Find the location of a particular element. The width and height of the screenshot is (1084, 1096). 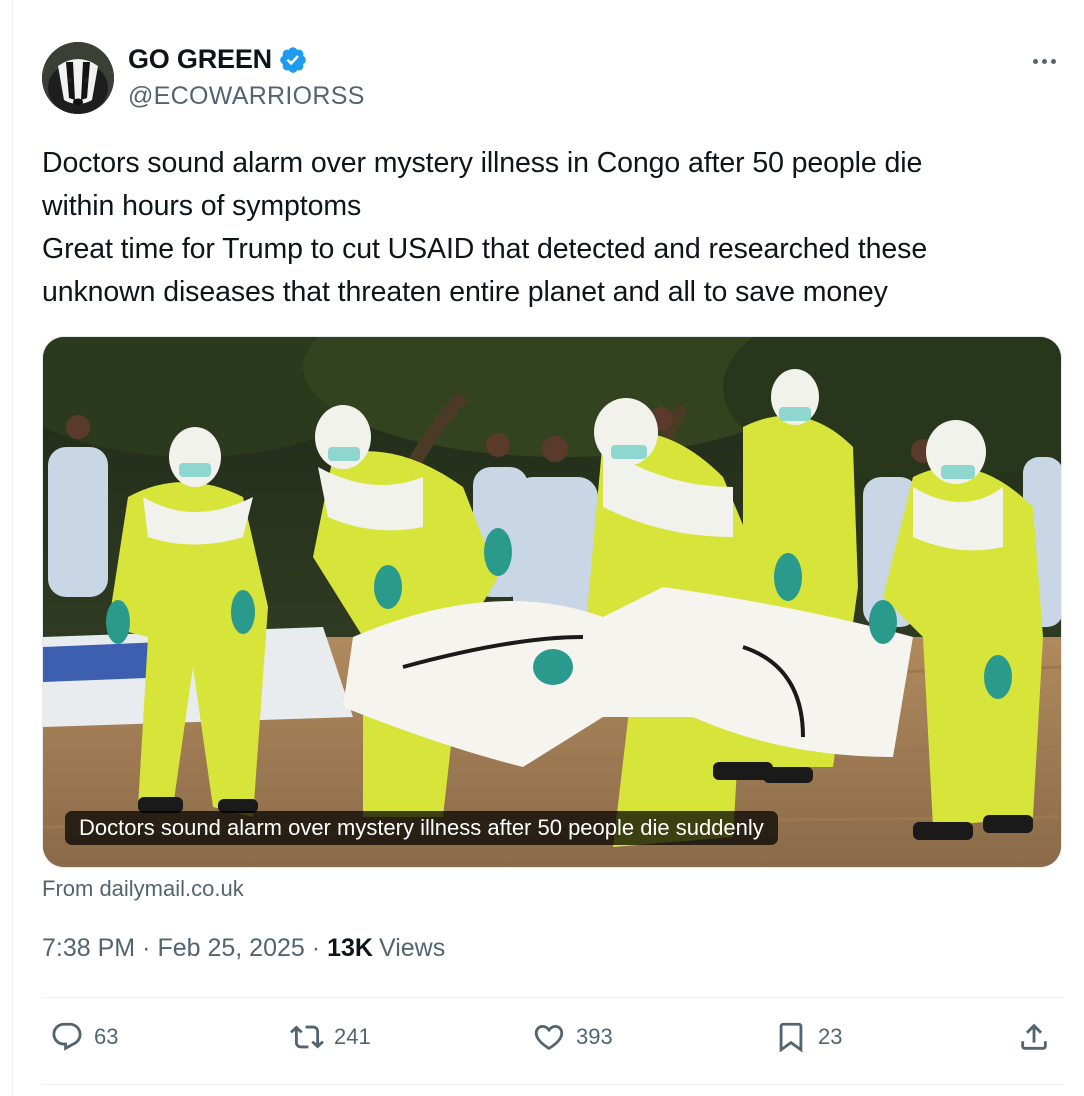

repost-count: 241 is located at coordinates (352, 1036).